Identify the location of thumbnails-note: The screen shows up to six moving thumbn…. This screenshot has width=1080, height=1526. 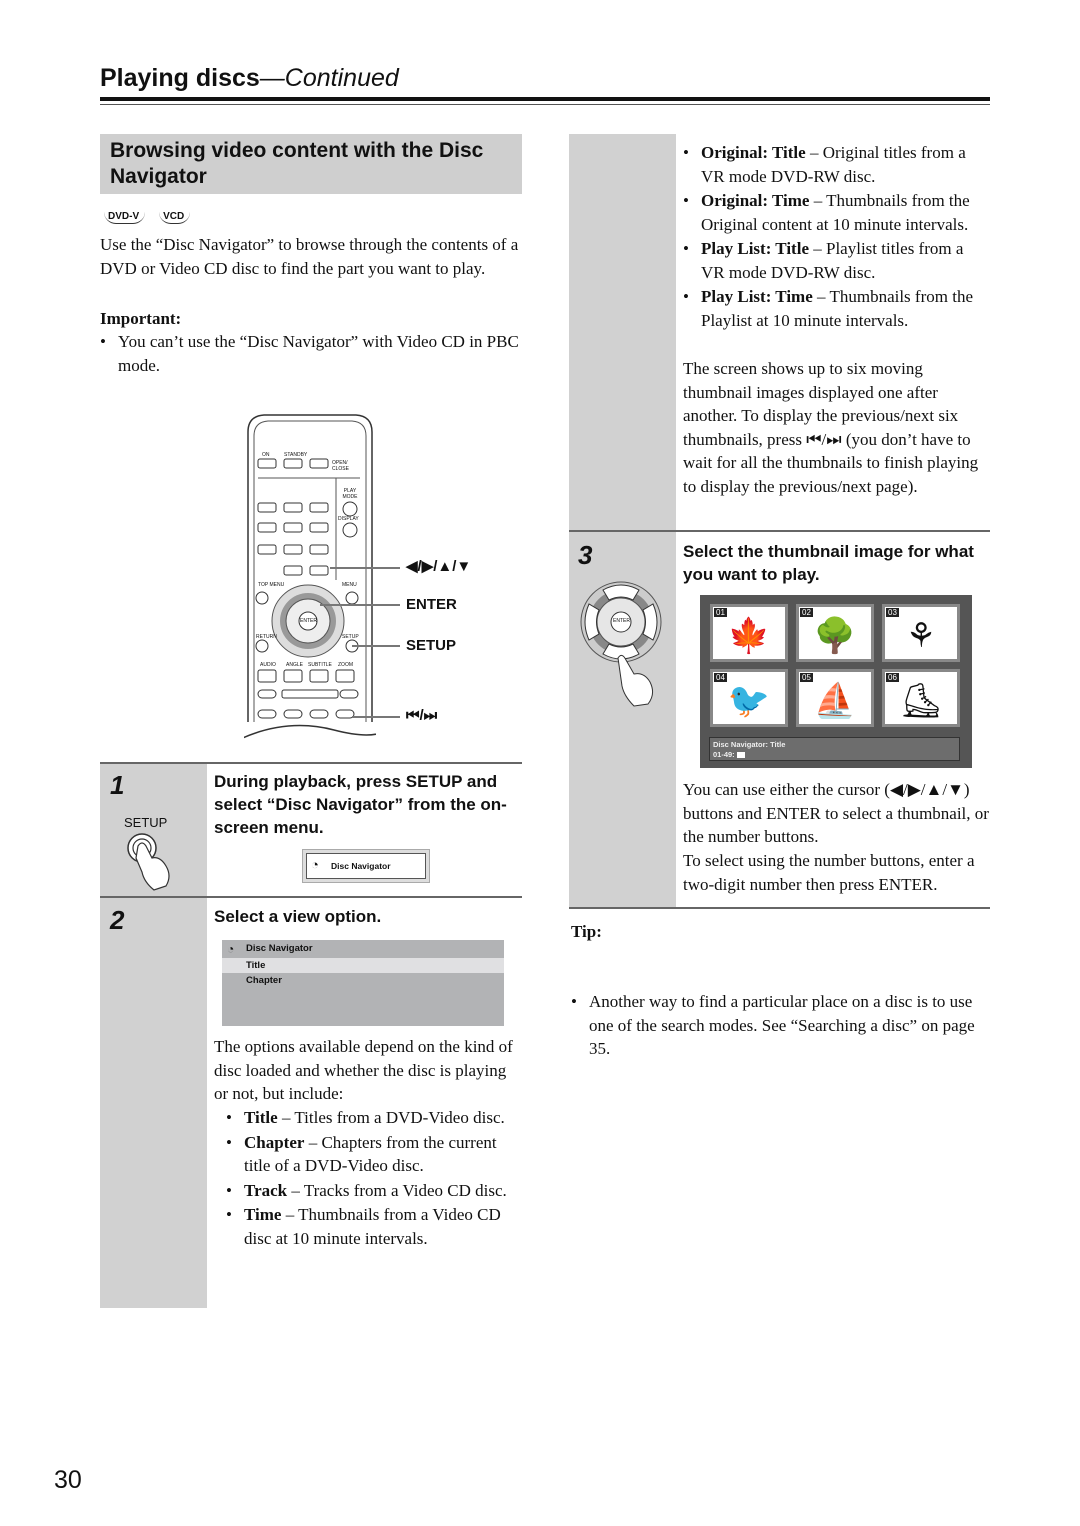
(831, 427).